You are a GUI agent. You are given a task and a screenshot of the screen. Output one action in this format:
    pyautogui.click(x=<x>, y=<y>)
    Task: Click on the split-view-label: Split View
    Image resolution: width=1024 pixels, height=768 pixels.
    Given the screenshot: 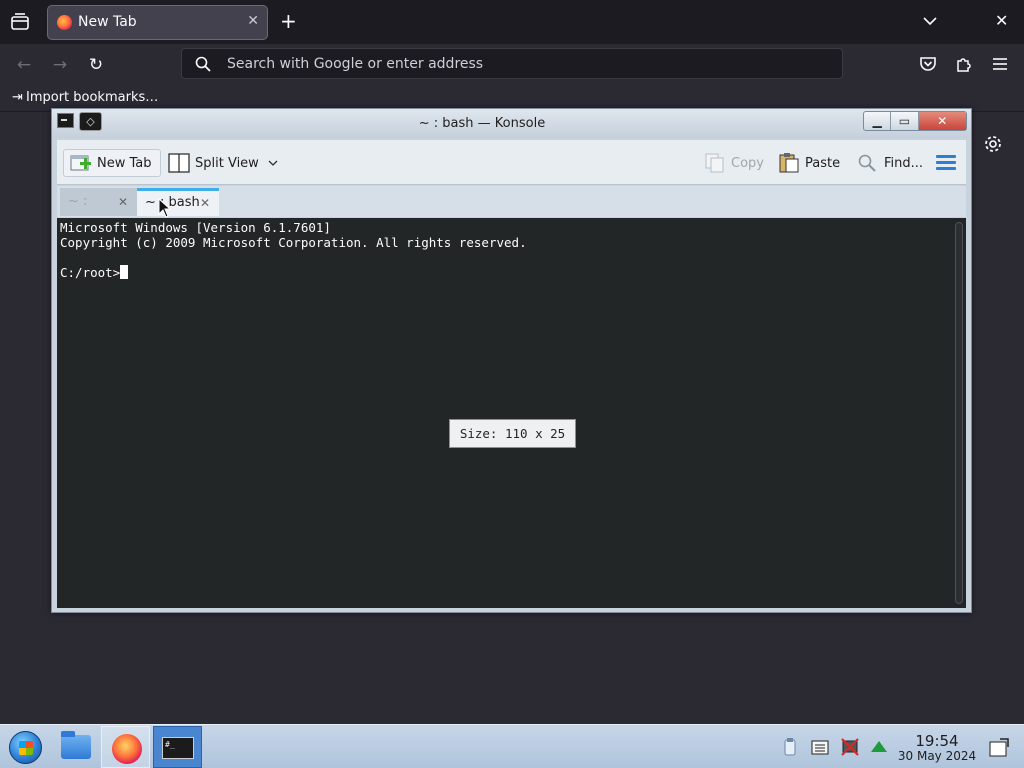 What is the action you would take?
    pyautogui.click(x=227, y=163)
    